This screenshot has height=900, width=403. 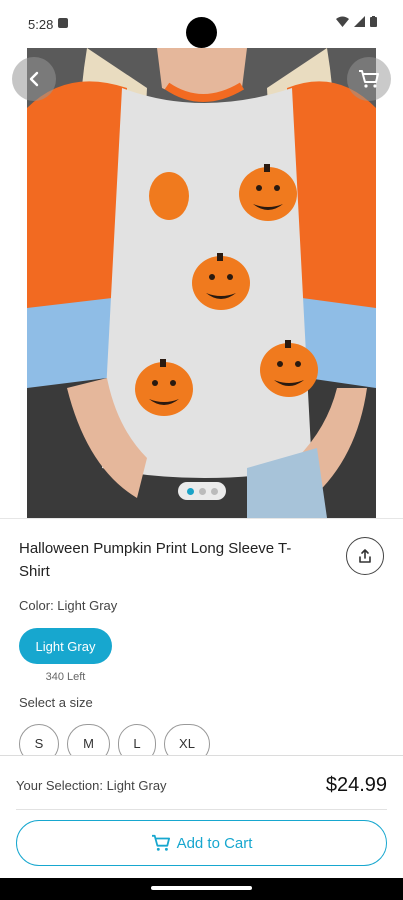 What do you see at coordinates (201, 32) in the screenshot?
I see `camera-cutout` at bounding box center [201, 32].